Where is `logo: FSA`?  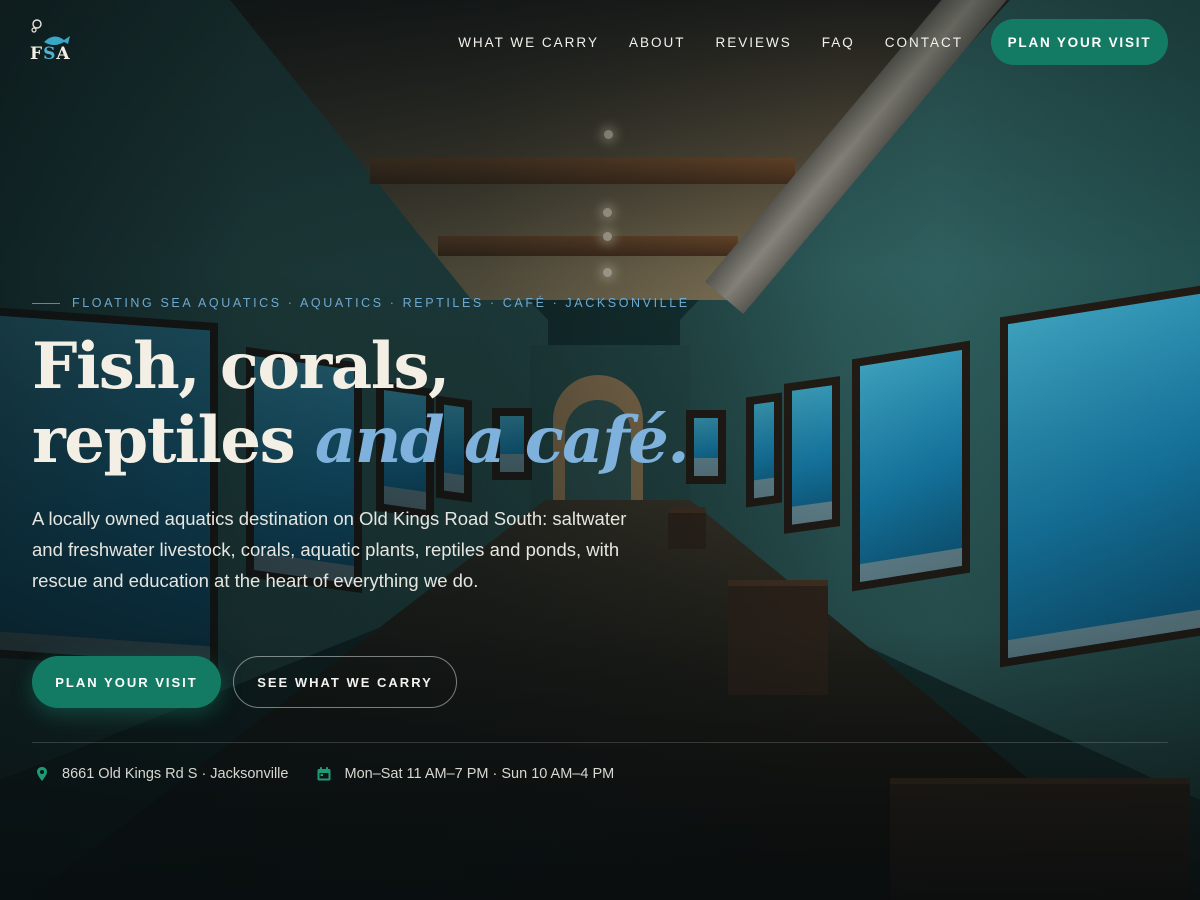 logo: FSA is located at coordinates (54, 42).